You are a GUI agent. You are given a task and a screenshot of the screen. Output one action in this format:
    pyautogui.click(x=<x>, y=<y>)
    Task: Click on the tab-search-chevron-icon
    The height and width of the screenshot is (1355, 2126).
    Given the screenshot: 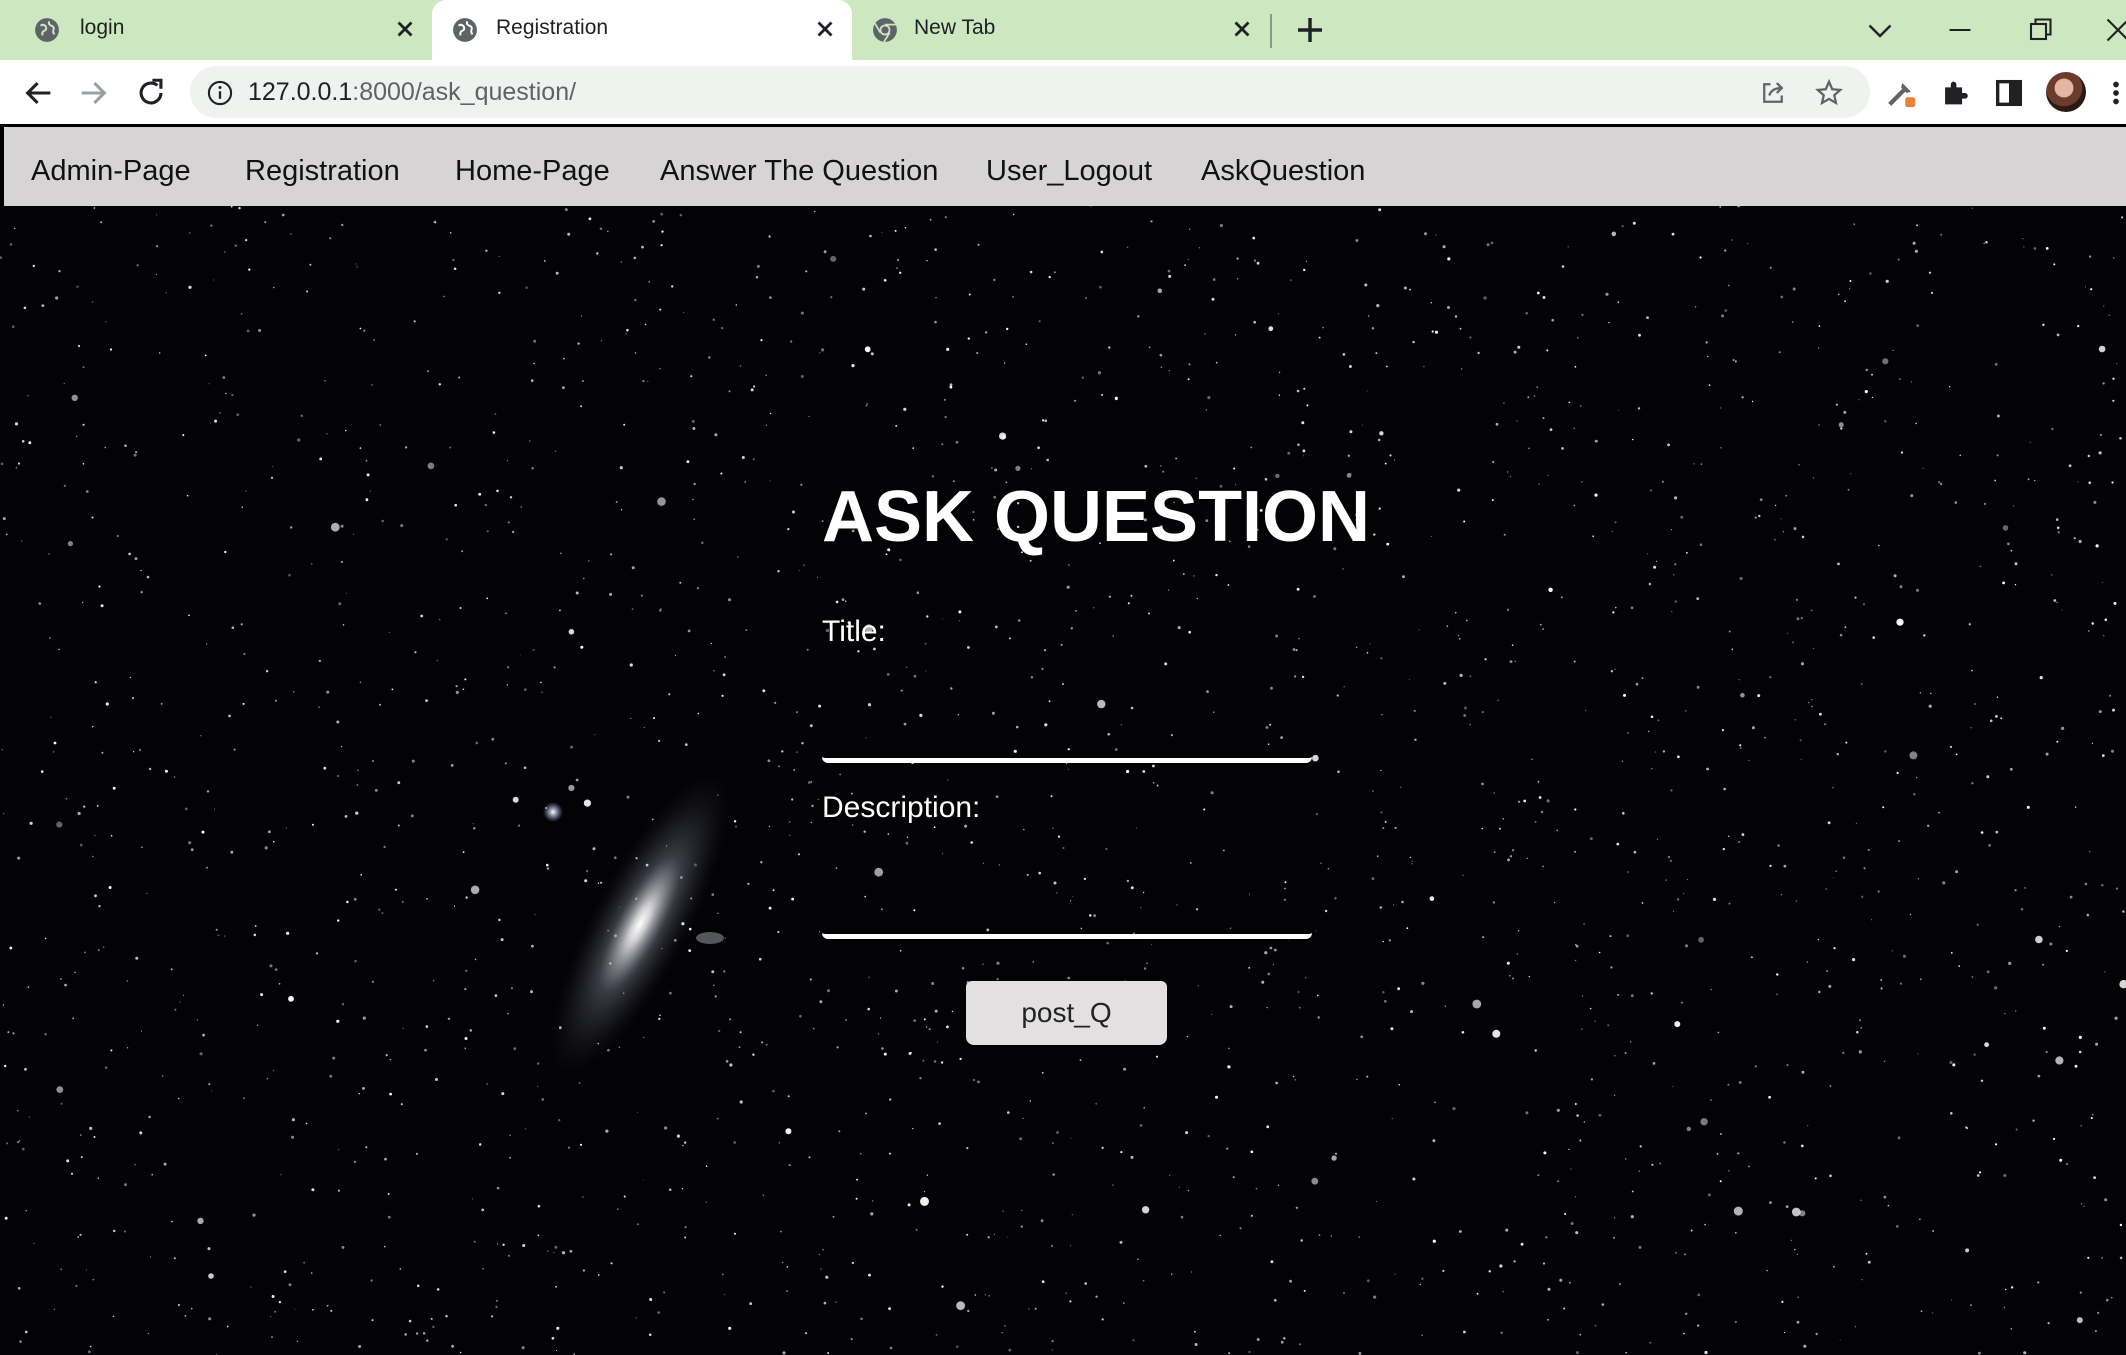 What is the action you would take?
    pyautogui.click(x=1880, y=30)
    